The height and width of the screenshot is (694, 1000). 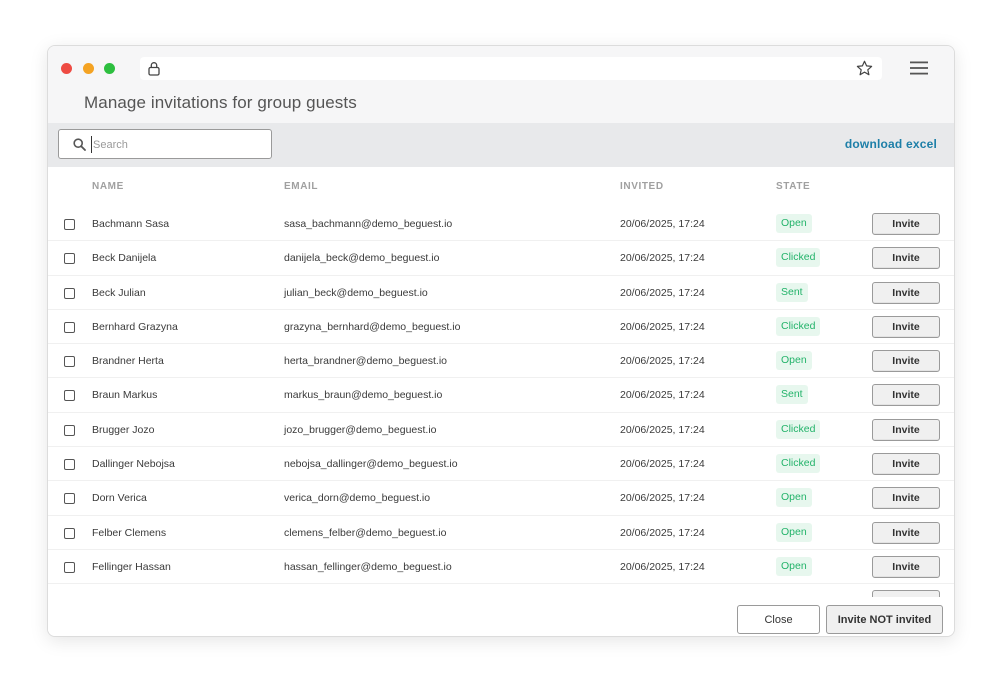 I want to click on invite-not-invited-button: Invite NOT invited, so click(x=884, y=619).